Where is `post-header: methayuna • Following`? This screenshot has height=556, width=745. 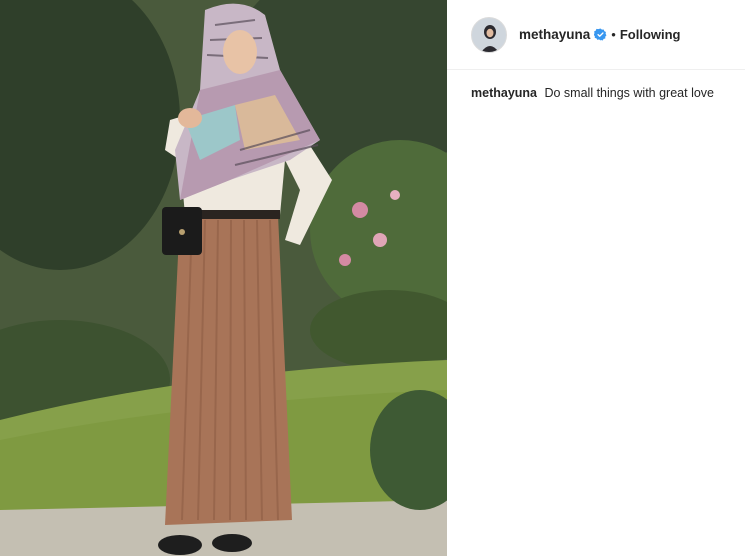
post-header: methayuna • Following is located at coordinates (596, 35).